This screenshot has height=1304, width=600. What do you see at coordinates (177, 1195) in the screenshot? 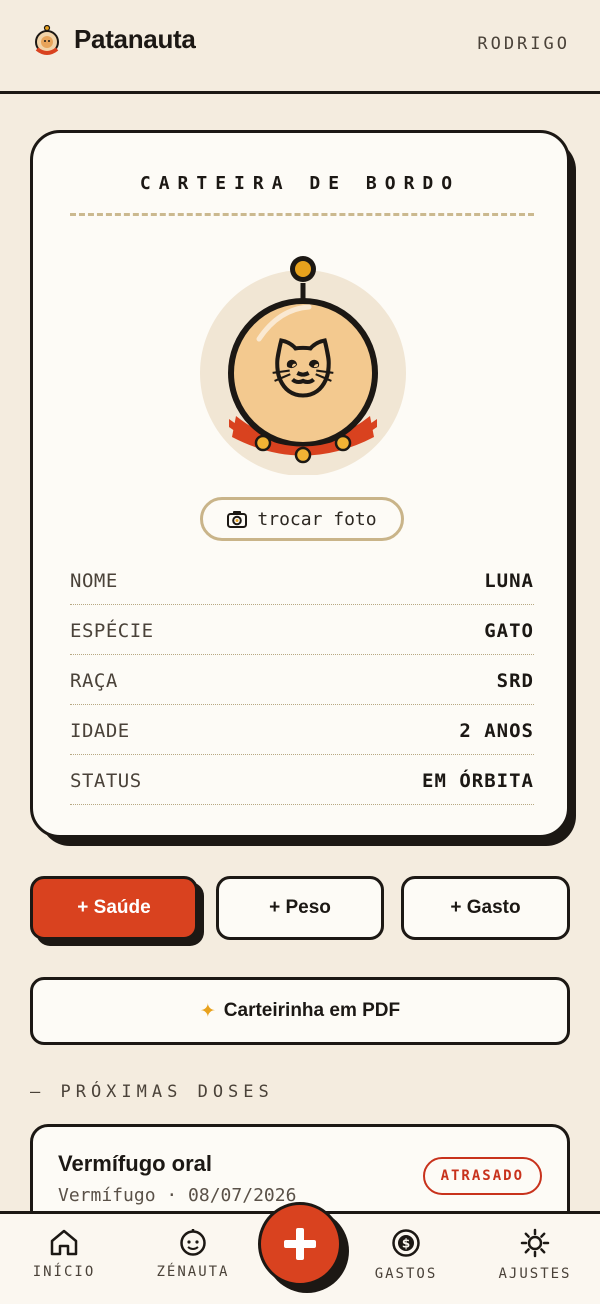
I see `dose-subtitle: Vermífugo · 08/07/2026` at bounding box center [177, 1195].